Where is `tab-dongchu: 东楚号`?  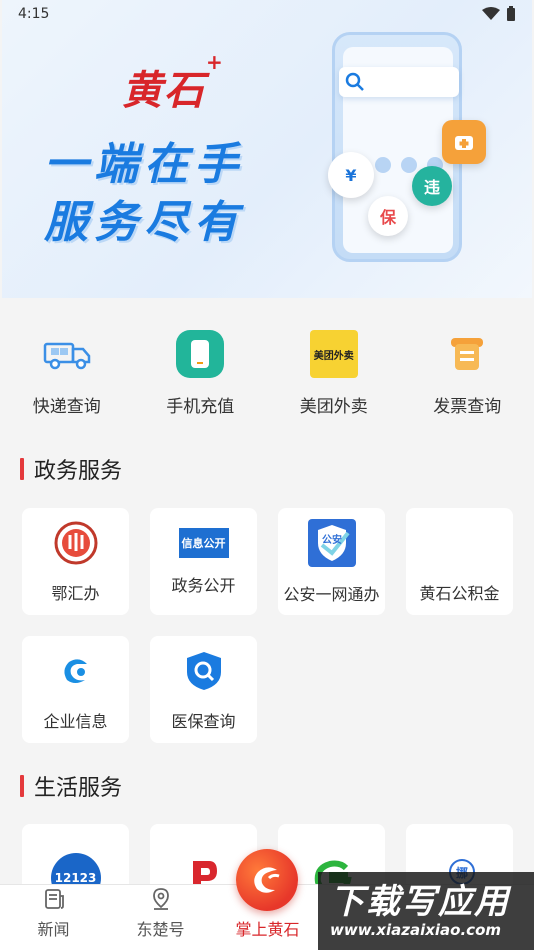 tab-dongchu: 东楚号 is located at coordinates (160, 917).